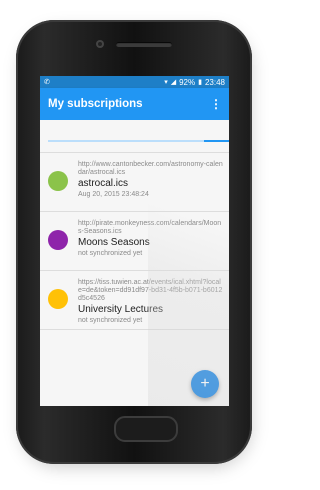  Describe the element at coordinates (103, 183) in the screenshot. I see `subscription-name: astrocal.ics` at that location.